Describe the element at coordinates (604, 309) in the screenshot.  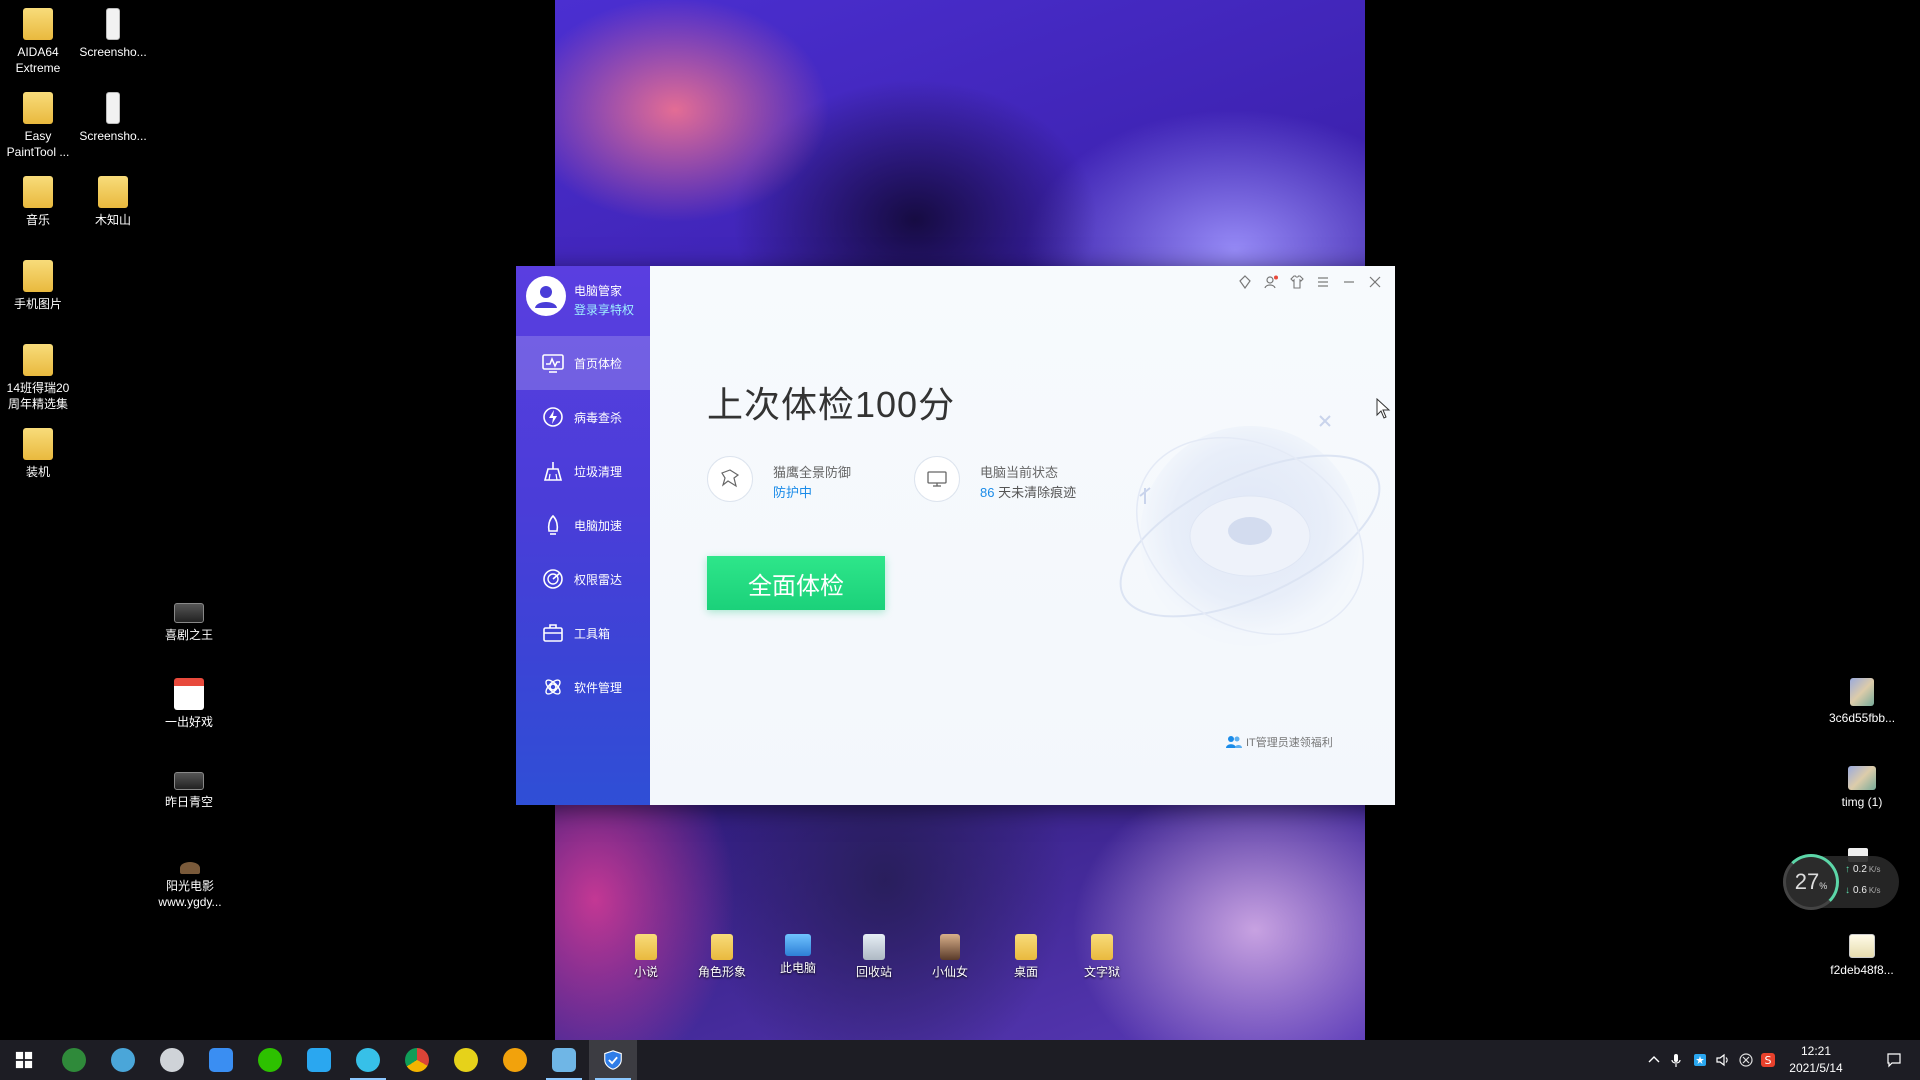
I see `login-link: 登录享特权` at that location.